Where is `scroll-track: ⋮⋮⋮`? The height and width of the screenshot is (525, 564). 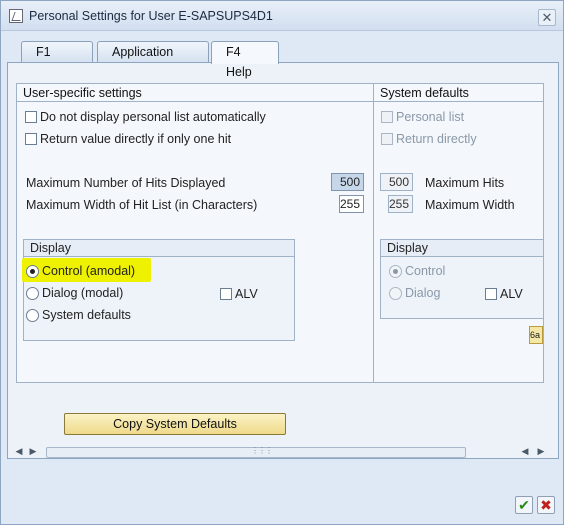 scroll-track: ⋮⋮⋮ is located at coordinates (256, 452).